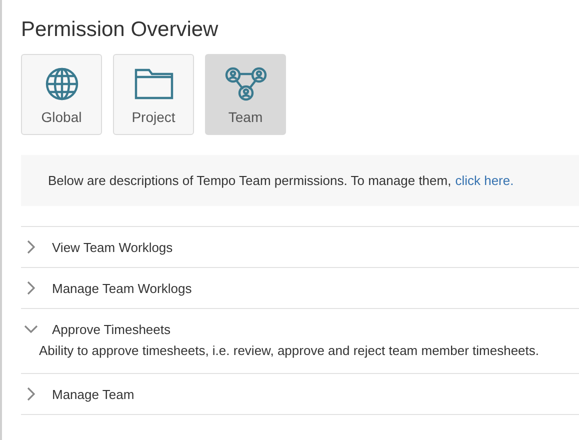  What do you see at coordinates (484, 180) in the screenshot?
I see `manage-link: click here.` at bounding box center [484, 180].